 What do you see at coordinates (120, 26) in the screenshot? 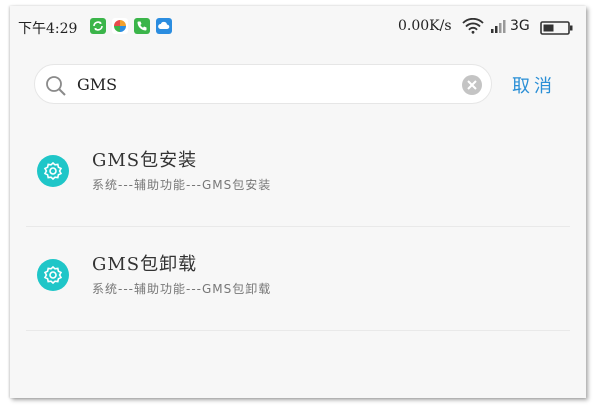
I see `pinwheel-app-icon` at bounding box center [120, 26].